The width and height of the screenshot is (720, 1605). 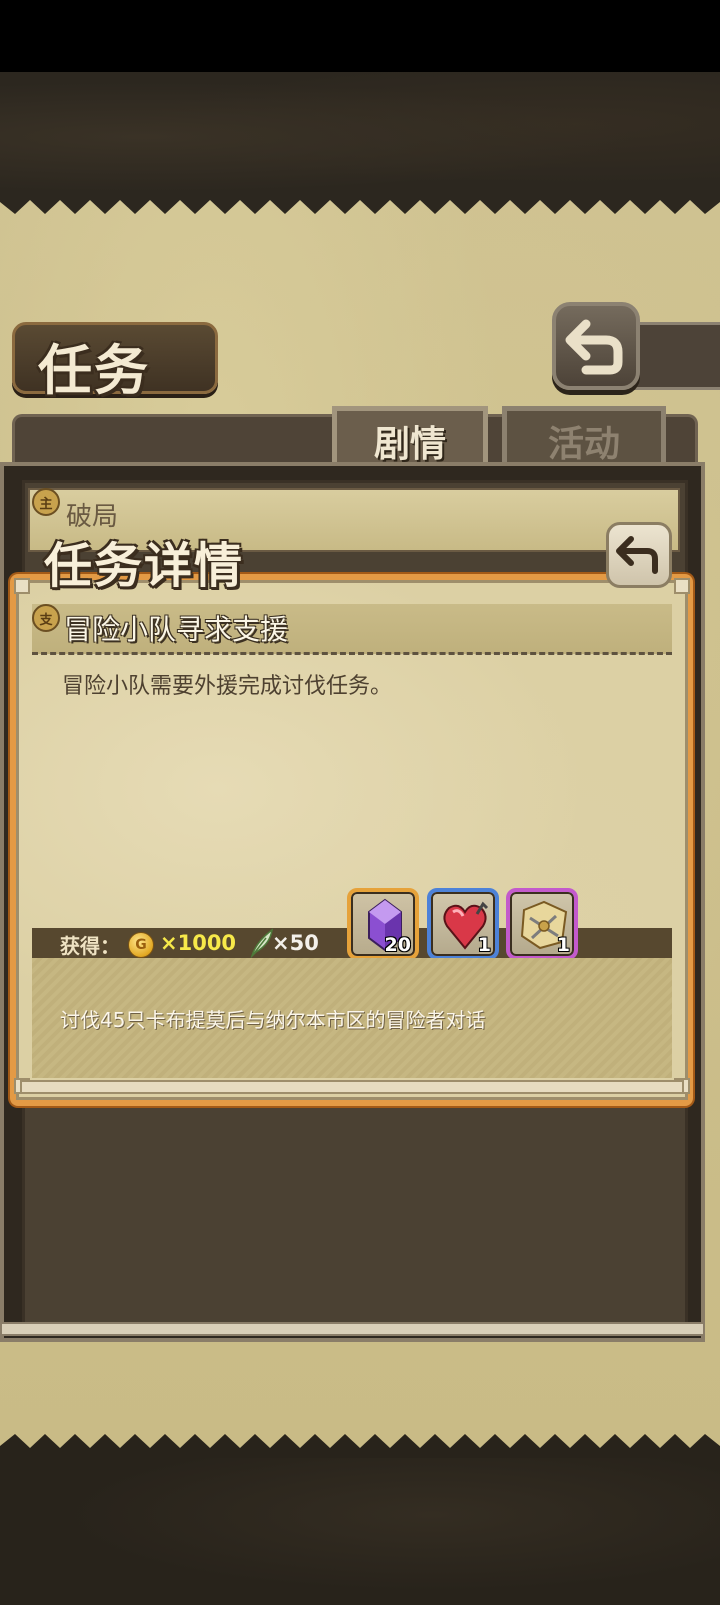 What do you see at coordinates (176, 629) in the screenshot?
I see `quest-title: 冒险小队寻求支援` at bounding box center [176, 629].